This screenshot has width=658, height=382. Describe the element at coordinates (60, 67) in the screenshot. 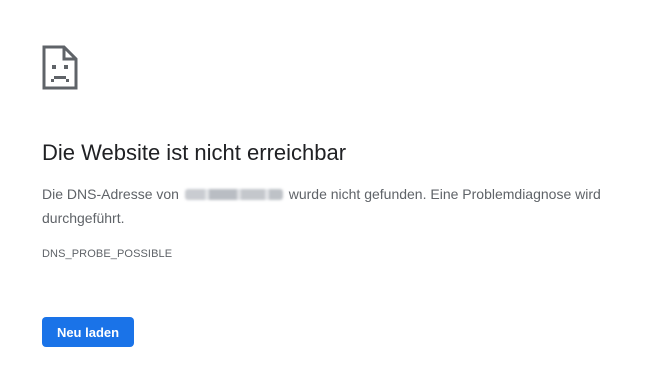

I see `sad-document-icon` at that location.